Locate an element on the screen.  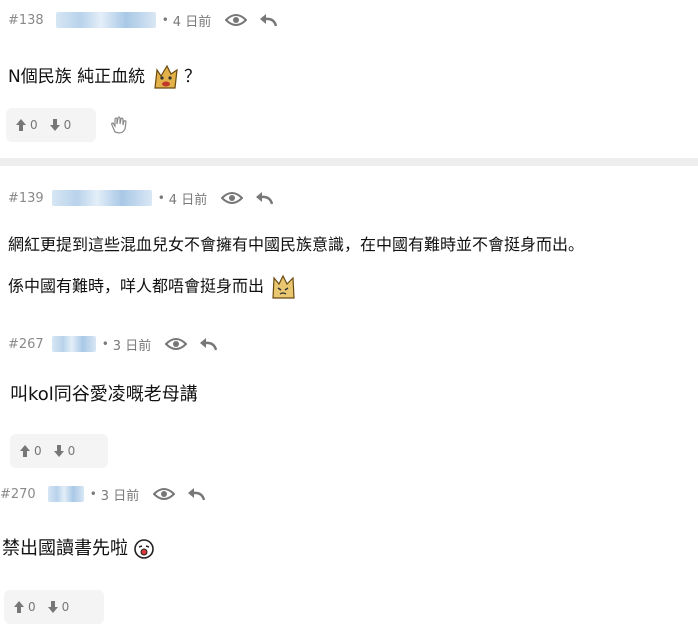
comment-meta: #138 • 4 日前 is located at coordinates (143, 20).